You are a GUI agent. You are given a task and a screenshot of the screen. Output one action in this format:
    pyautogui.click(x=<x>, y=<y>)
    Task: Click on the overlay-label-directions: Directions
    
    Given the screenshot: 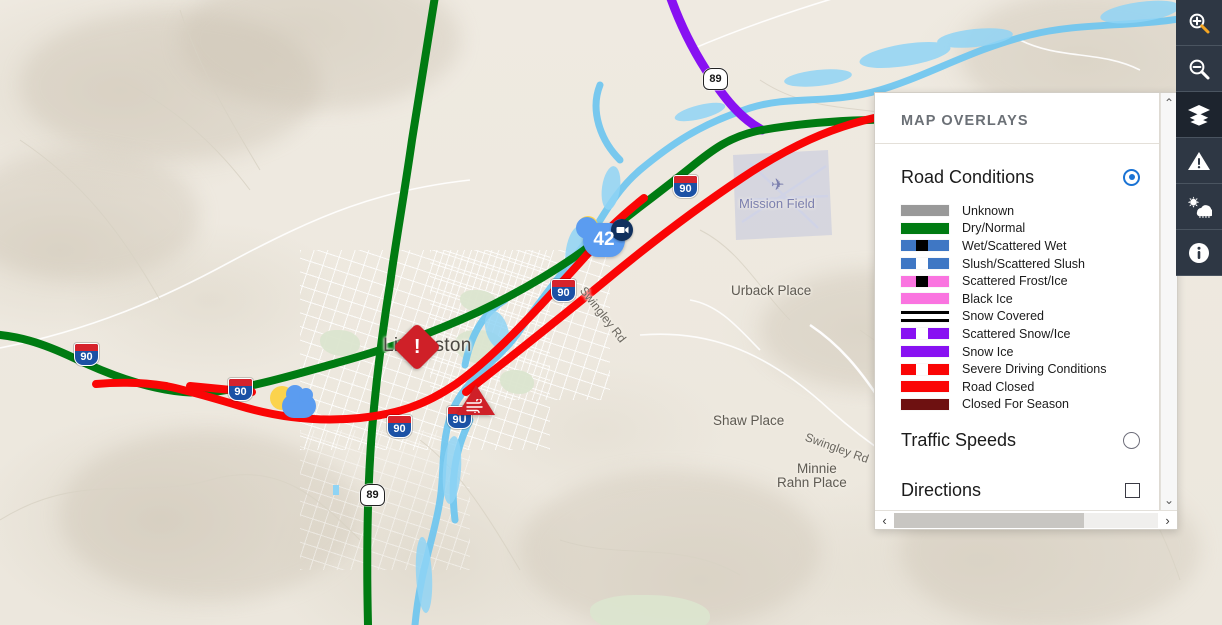 What is the action you would take?
    pyautogui.click(x=941, y=489)
    